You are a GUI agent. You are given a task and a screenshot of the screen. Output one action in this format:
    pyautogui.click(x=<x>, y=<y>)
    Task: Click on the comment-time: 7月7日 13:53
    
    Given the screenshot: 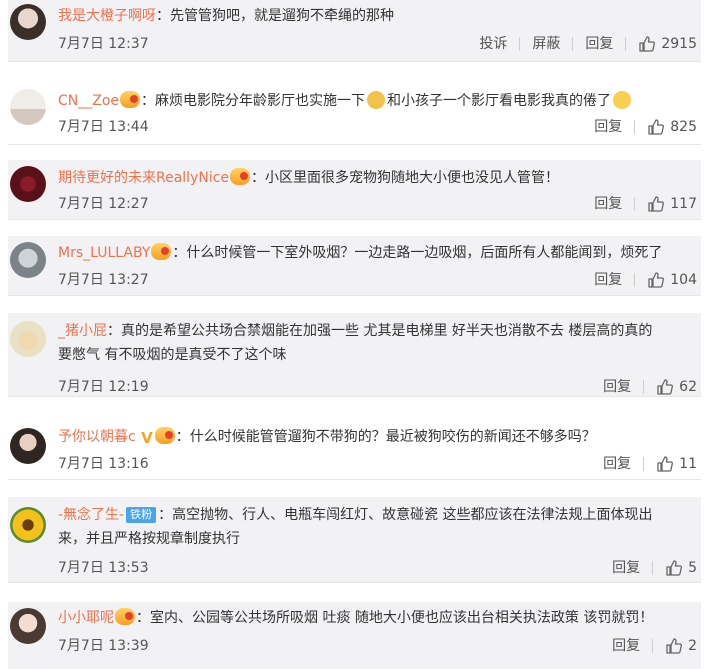 What is the action you would take?
    pyautogui.click(x=103, y=568)
    